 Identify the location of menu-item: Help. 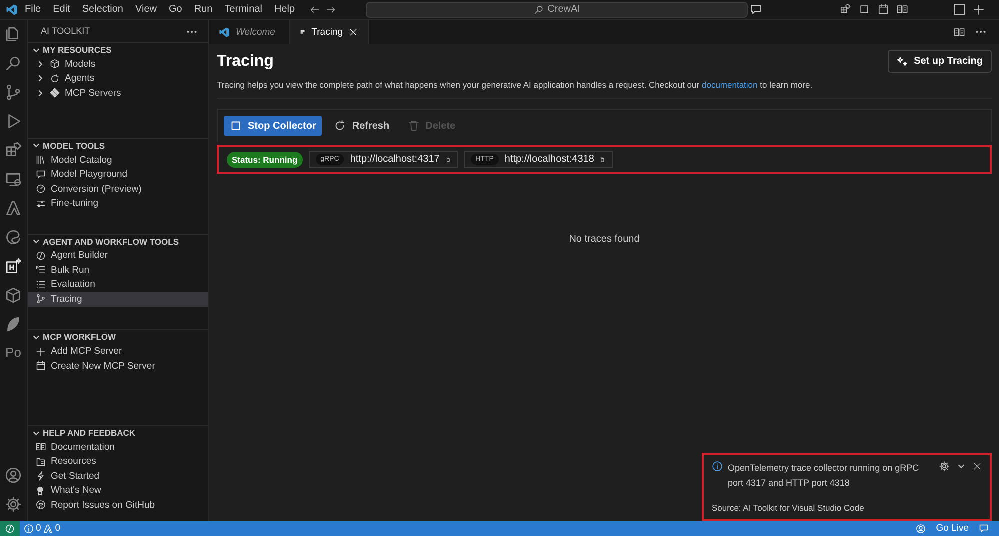
(285, 9).